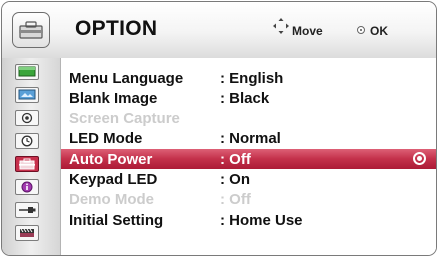 Image resolution: width=438 pixels, height=257 pixels. Describe the element at coordinates (112, 199) in the screenshot. I see `row-label: Demo Mode` at that location.